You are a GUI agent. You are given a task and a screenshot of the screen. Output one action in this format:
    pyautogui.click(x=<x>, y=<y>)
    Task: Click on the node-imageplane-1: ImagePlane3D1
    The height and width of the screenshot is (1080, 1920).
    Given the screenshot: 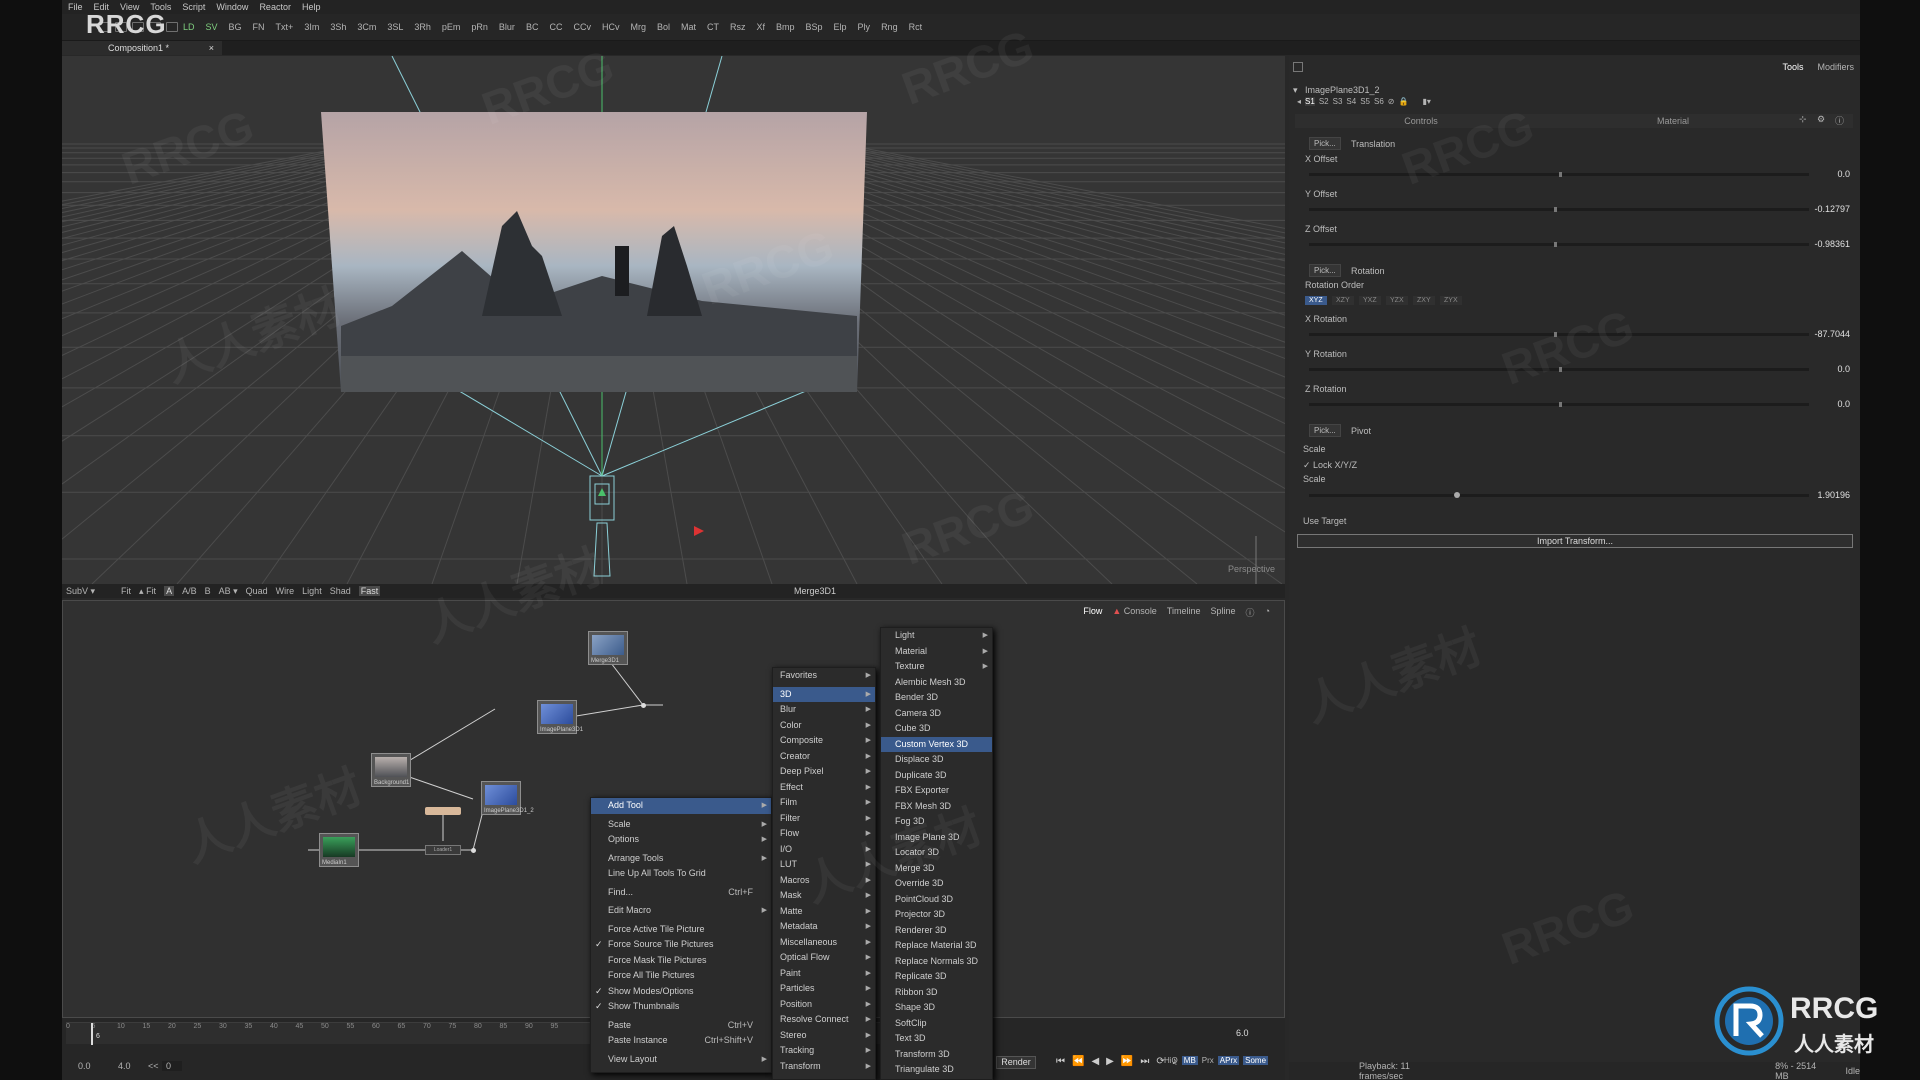 What is the action you would take?
    pyautogui.click(x=560, y=717)
    